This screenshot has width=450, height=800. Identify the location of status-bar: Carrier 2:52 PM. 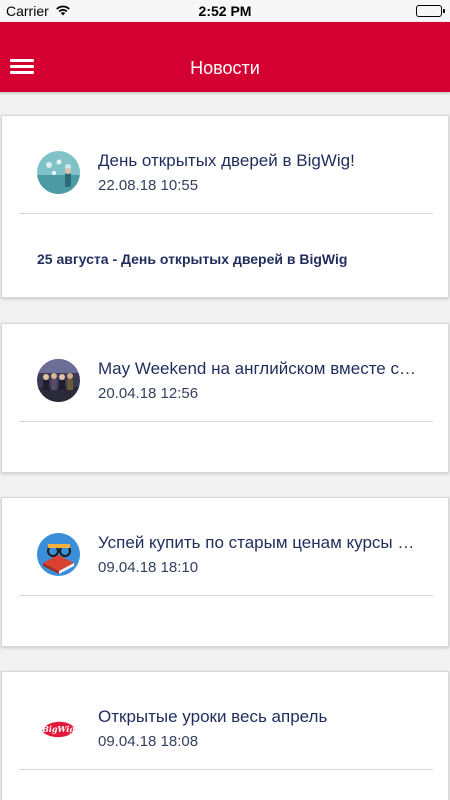
(225, 11).